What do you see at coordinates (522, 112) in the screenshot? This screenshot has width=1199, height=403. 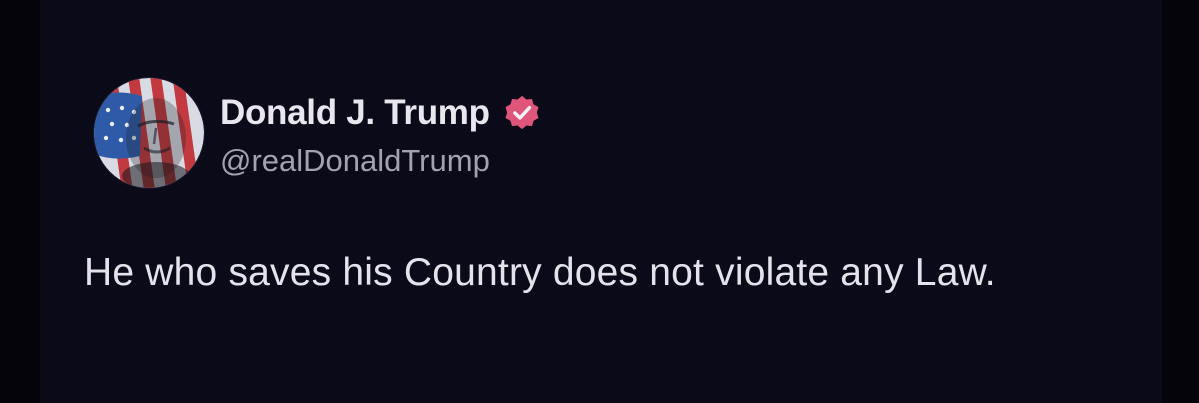 I see `verified-badge-icon` at bounding box center [522, 112].